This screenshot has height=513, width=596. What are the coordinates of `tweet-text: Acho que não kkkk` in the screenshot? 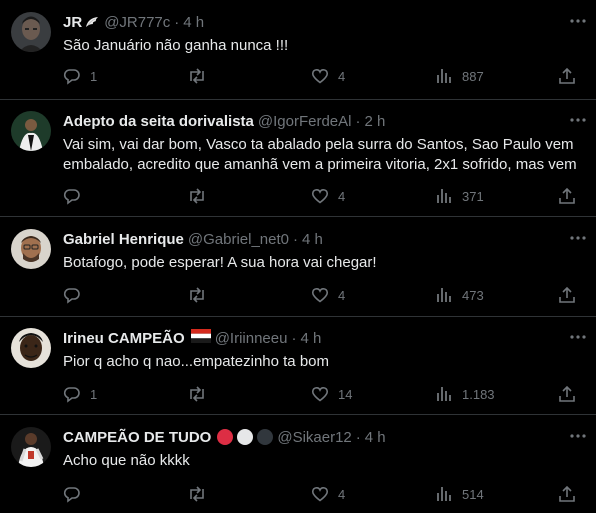 It's located at (126, 460).